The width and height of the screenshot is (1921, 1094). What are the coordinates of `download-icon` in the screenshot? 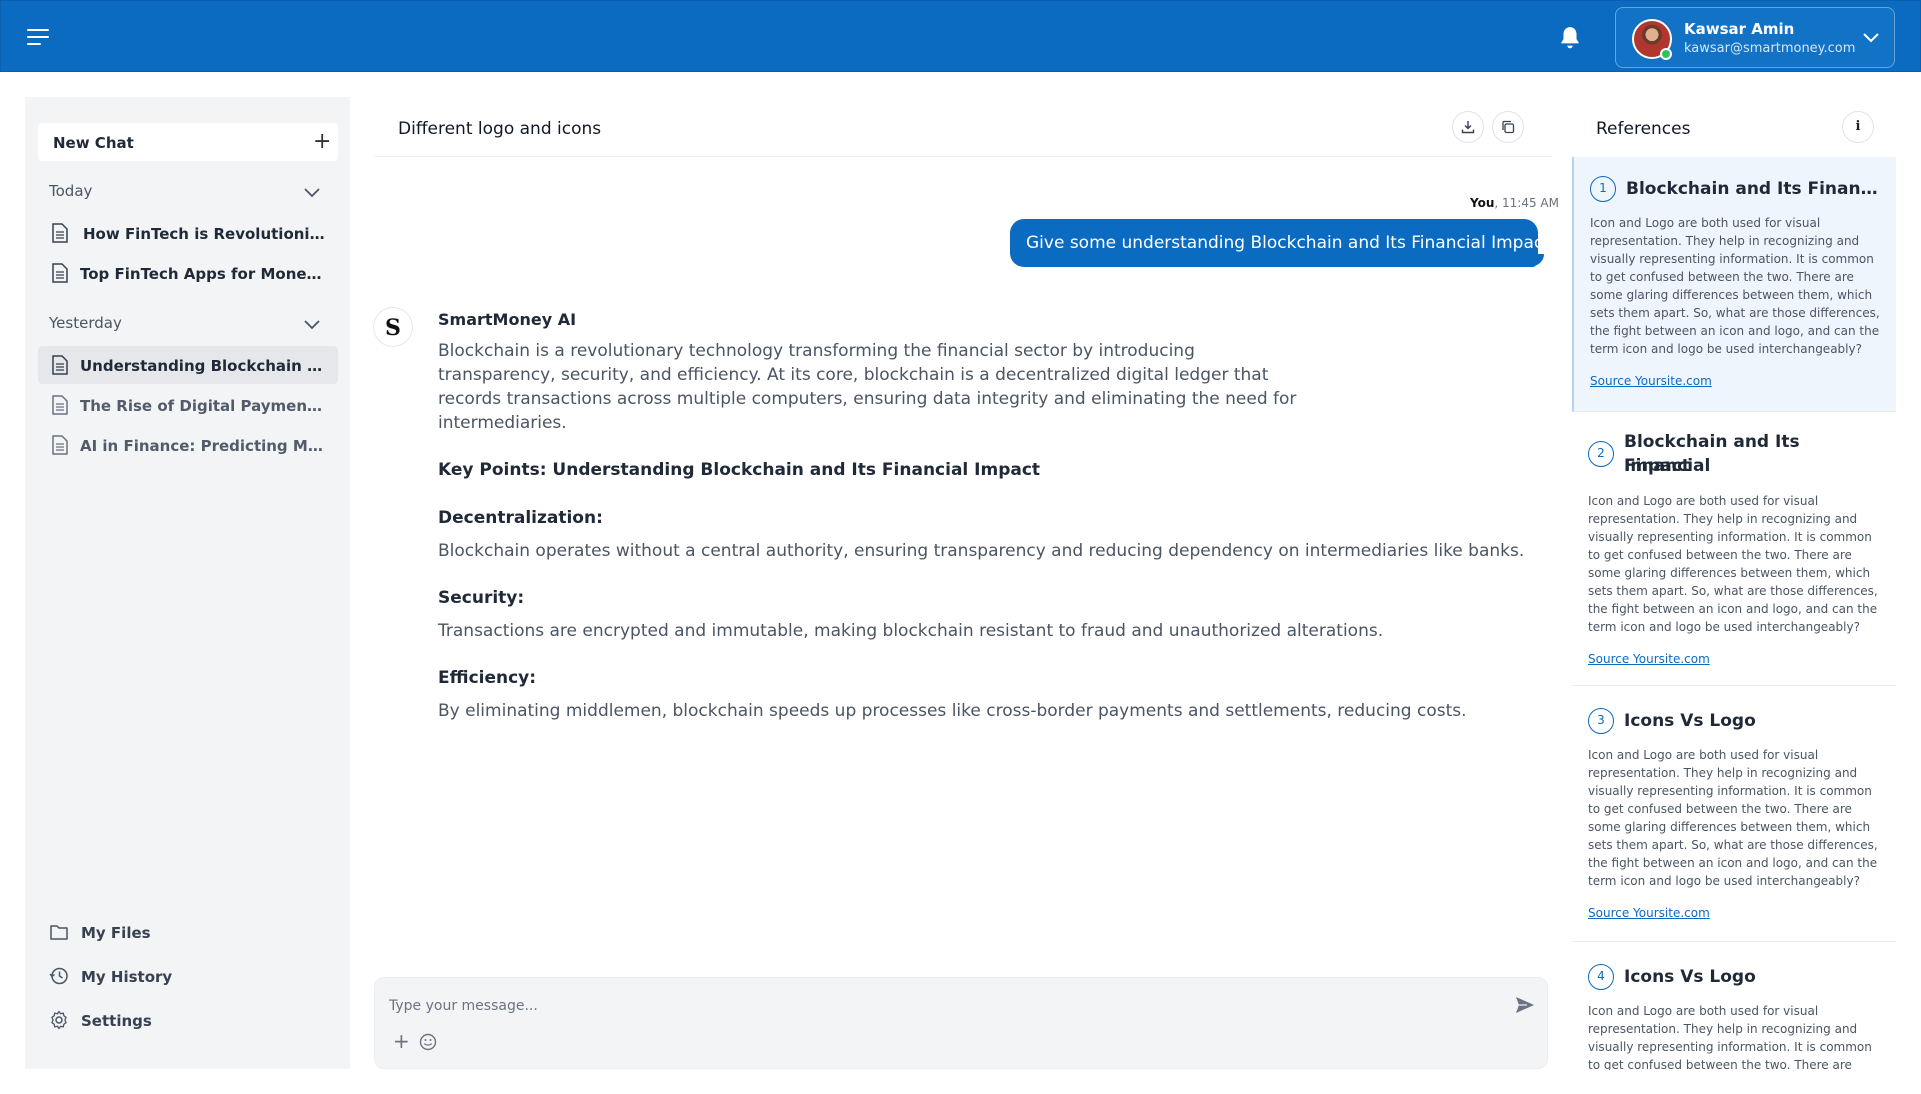 It's located at (1468, 127).